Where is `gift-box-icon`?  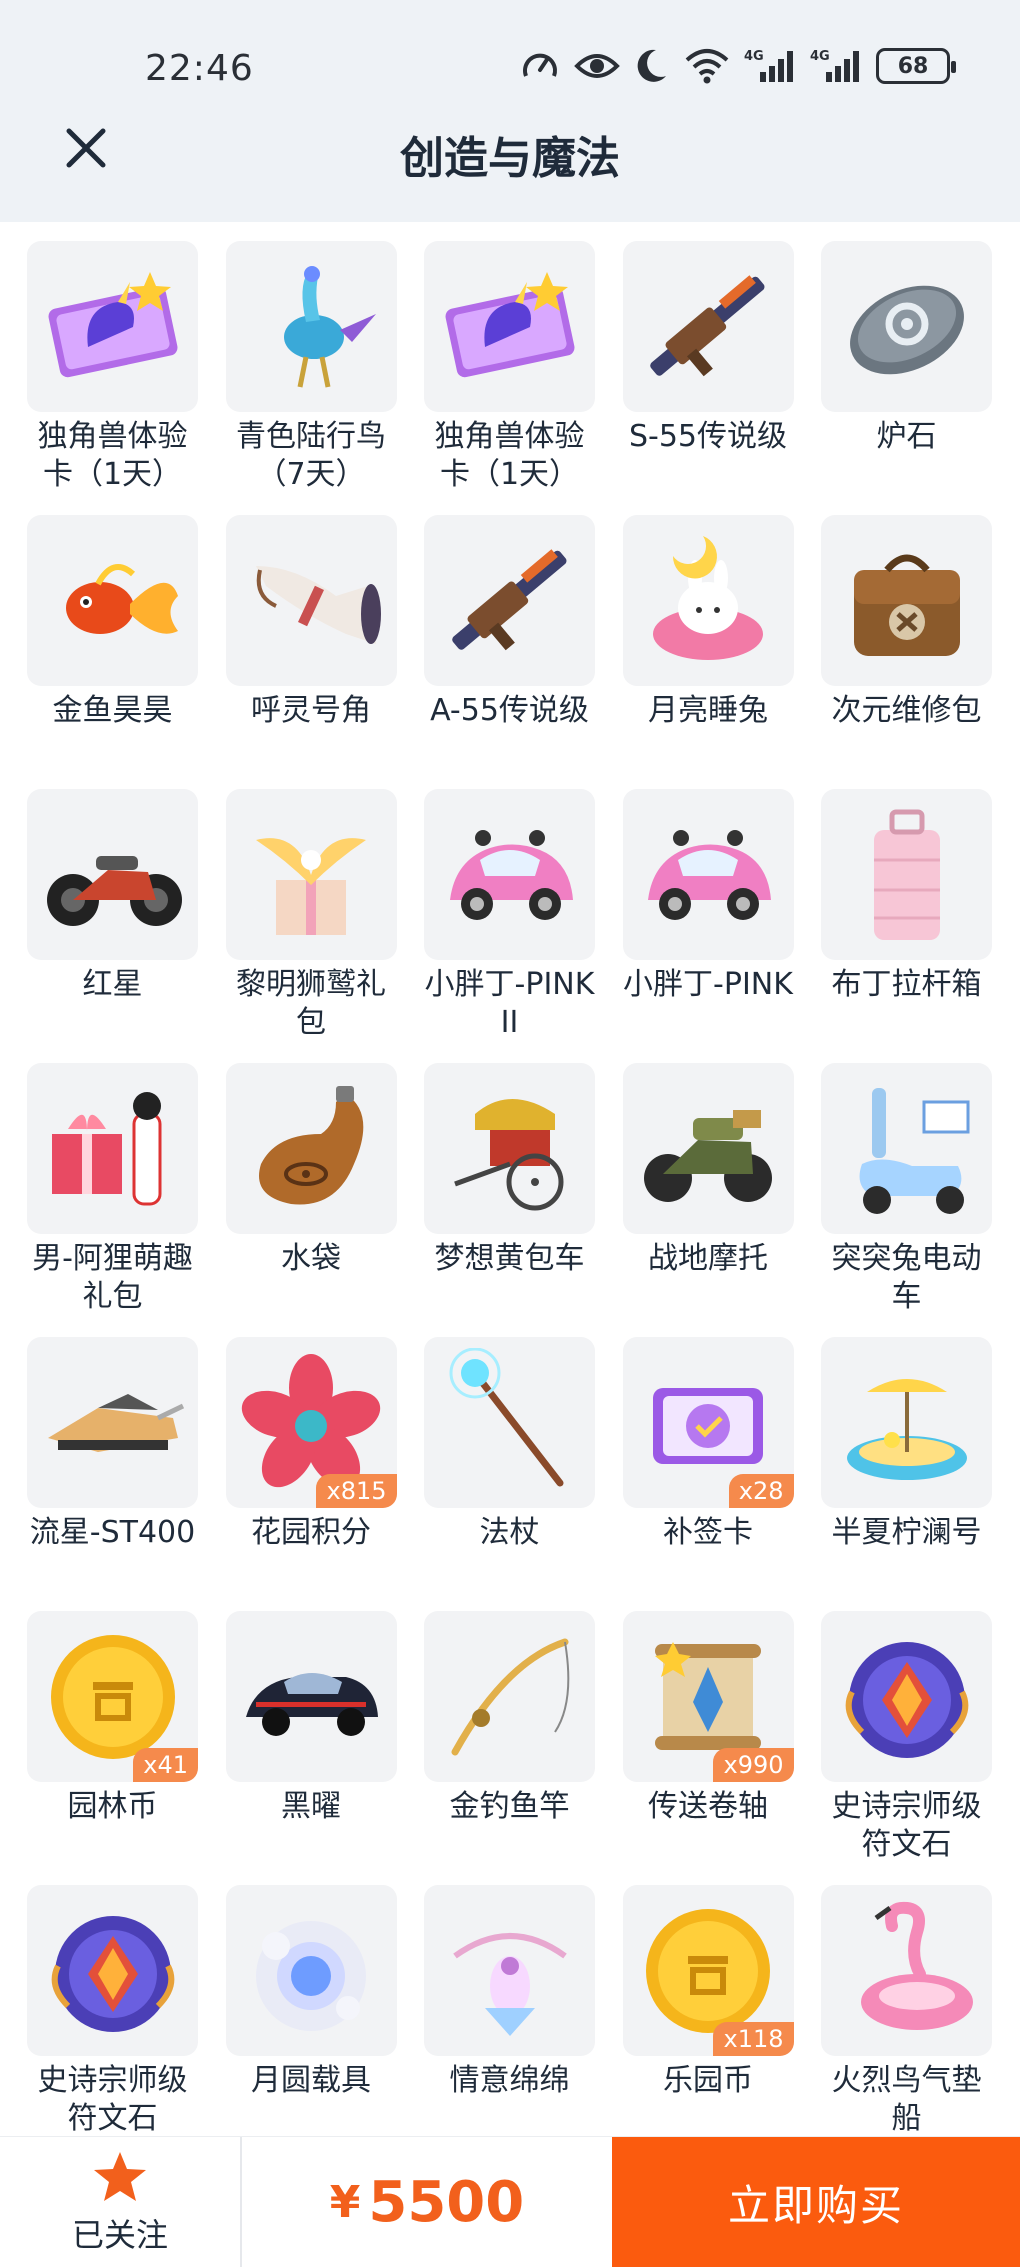
gift-box-icon is located at coordinates (106, 1148).